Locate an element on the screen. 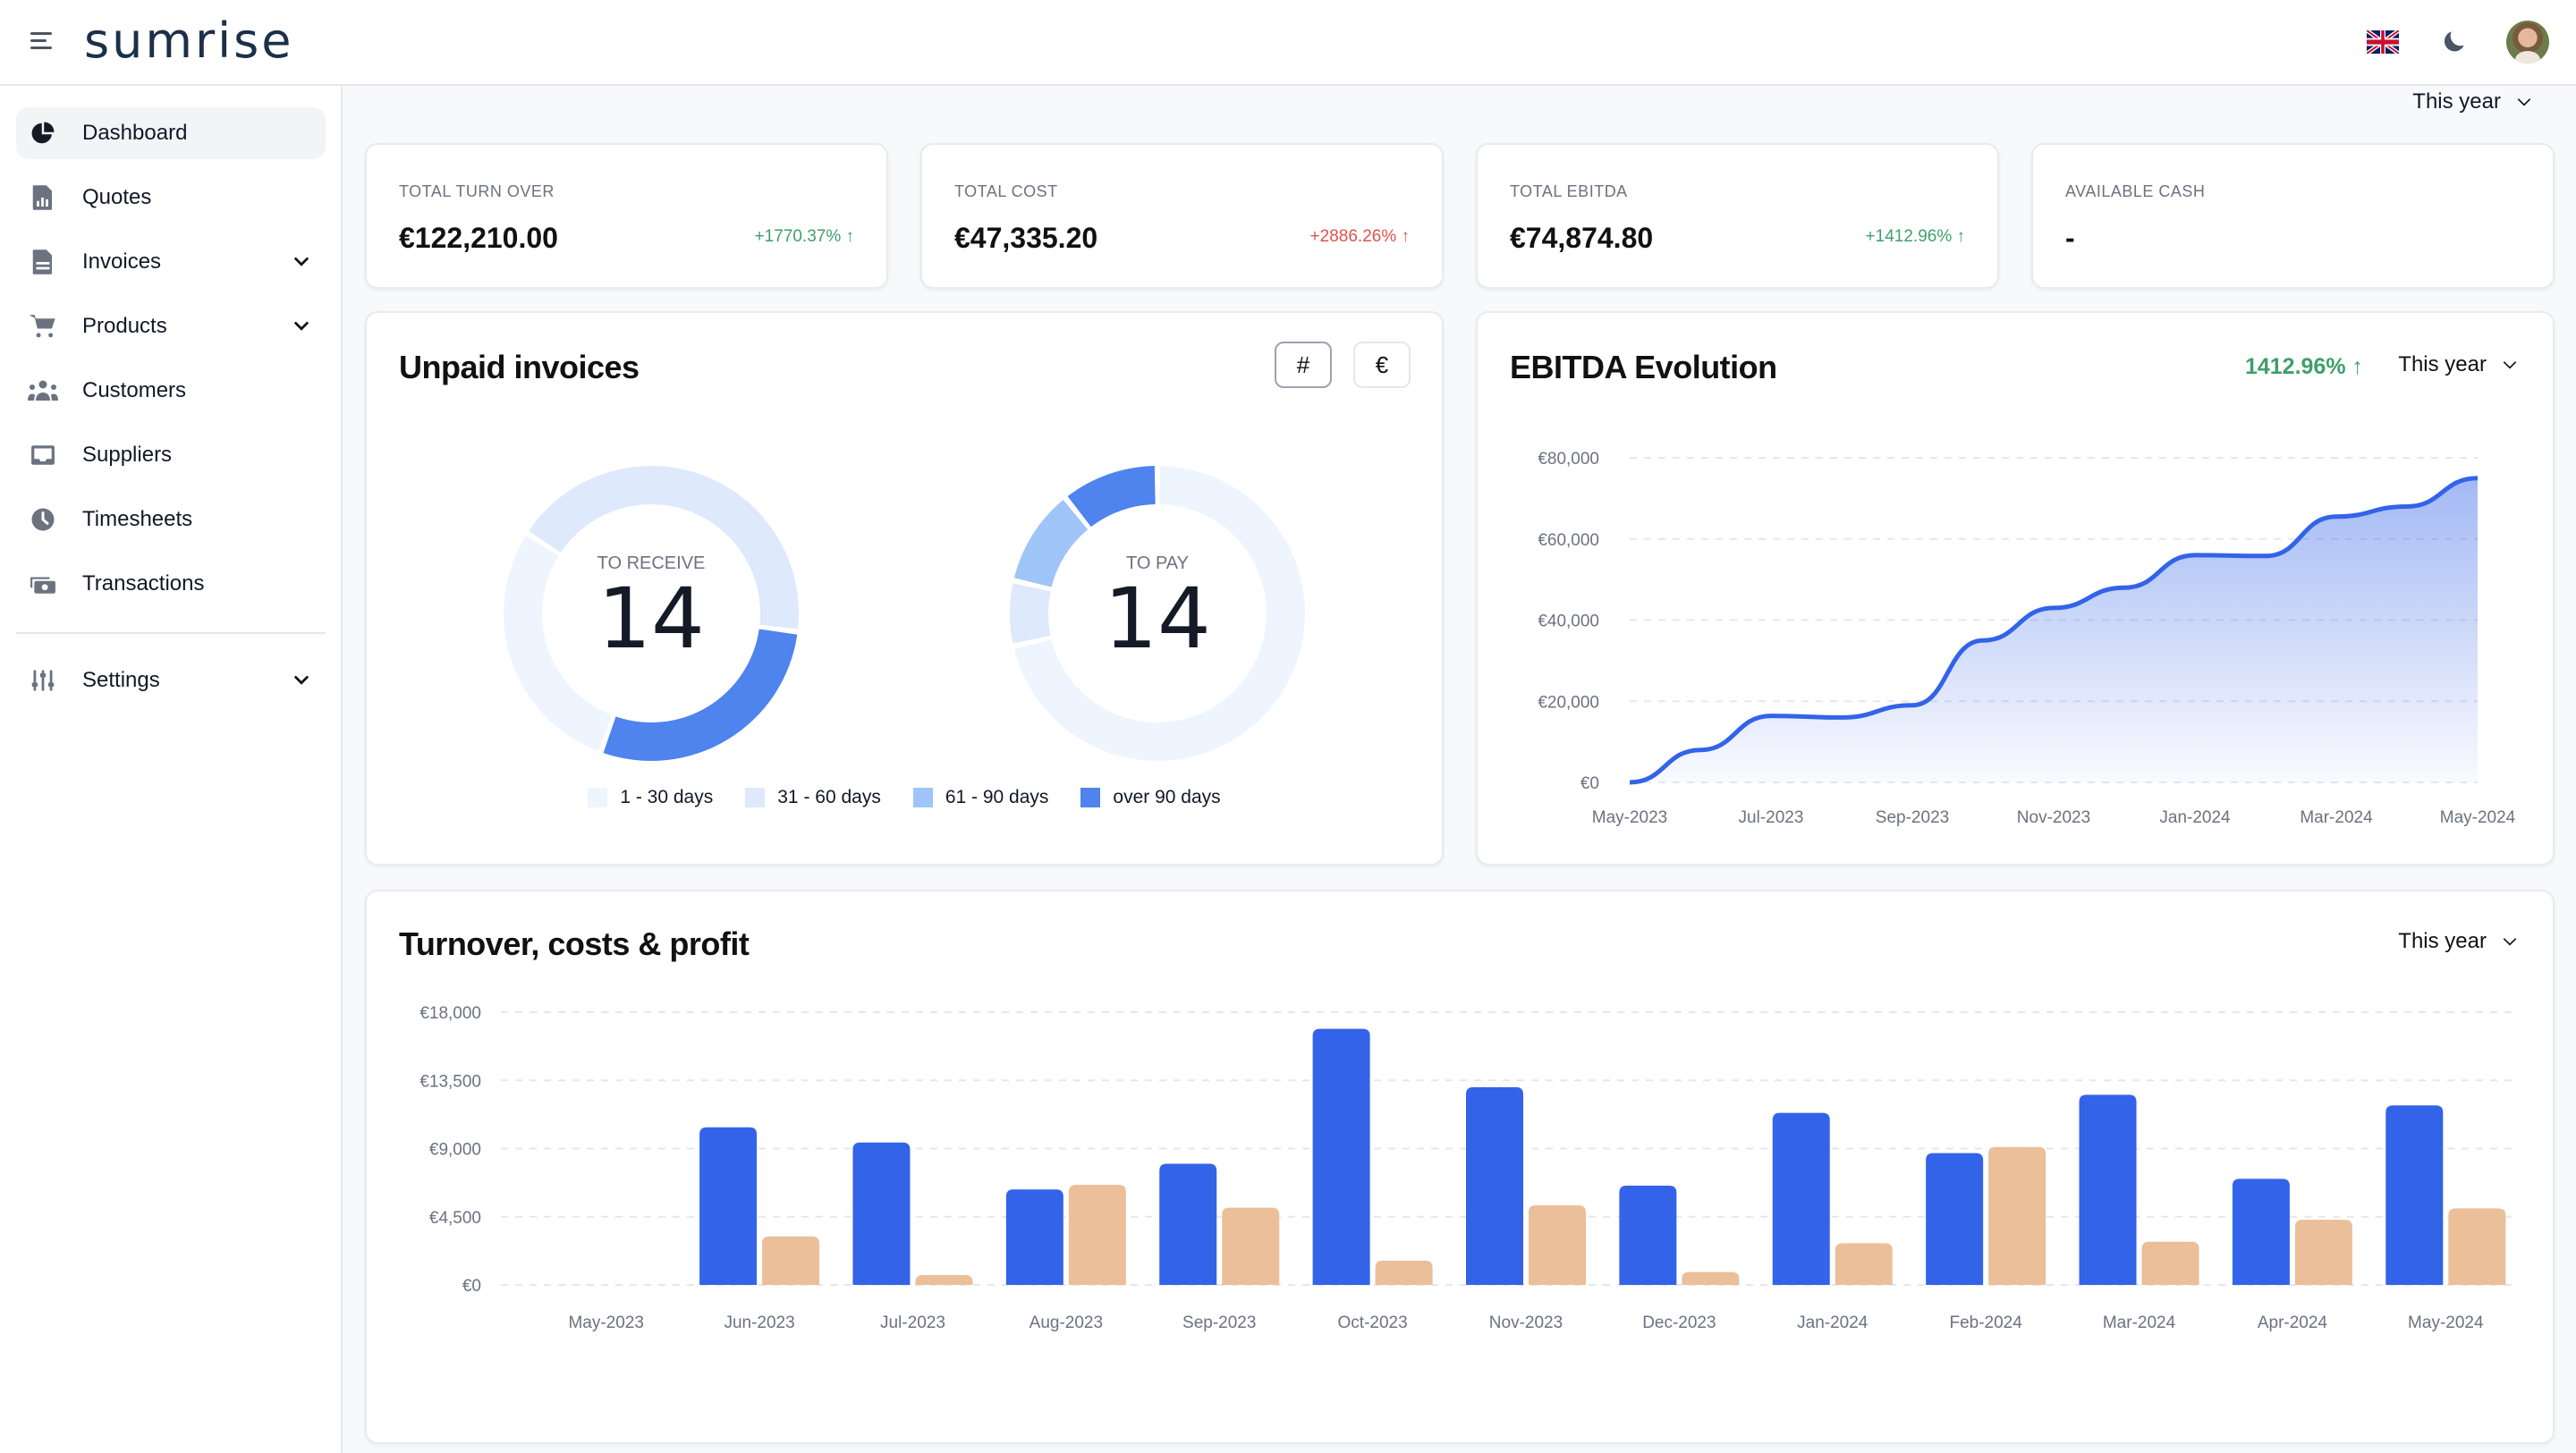 The image size is (2576, 1453). sidebar-item-customers: Customers is located at coordinates (171, 391).